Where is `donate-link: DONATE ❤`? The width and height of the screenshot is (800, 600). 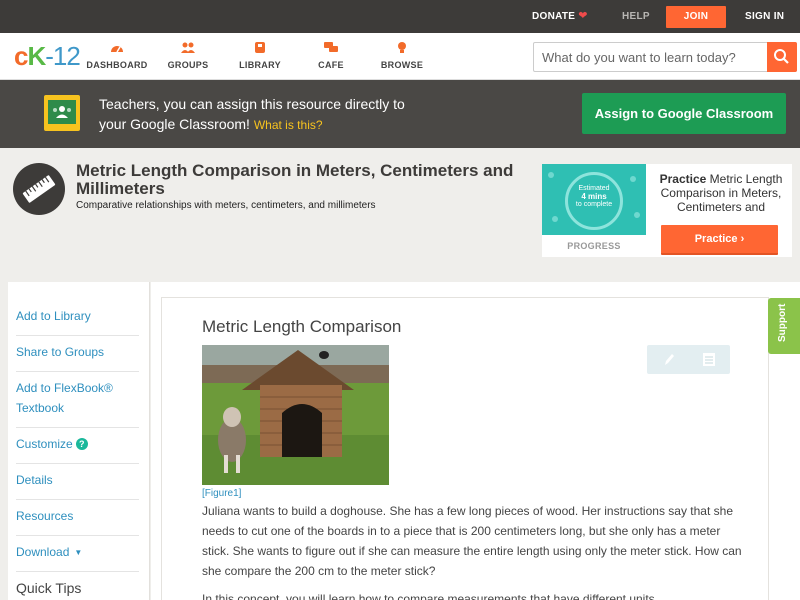
donate-link: DONATE ❤ is located at coordinates (560, 16).